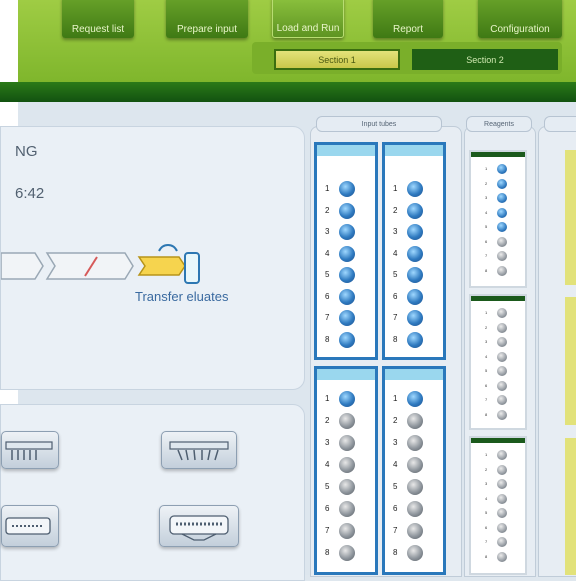 This screenshot has height=581, width=576. Describe the element at coordinates (486, 241) in the screenshot. I see `reagent-slot-number: 6` at that location.